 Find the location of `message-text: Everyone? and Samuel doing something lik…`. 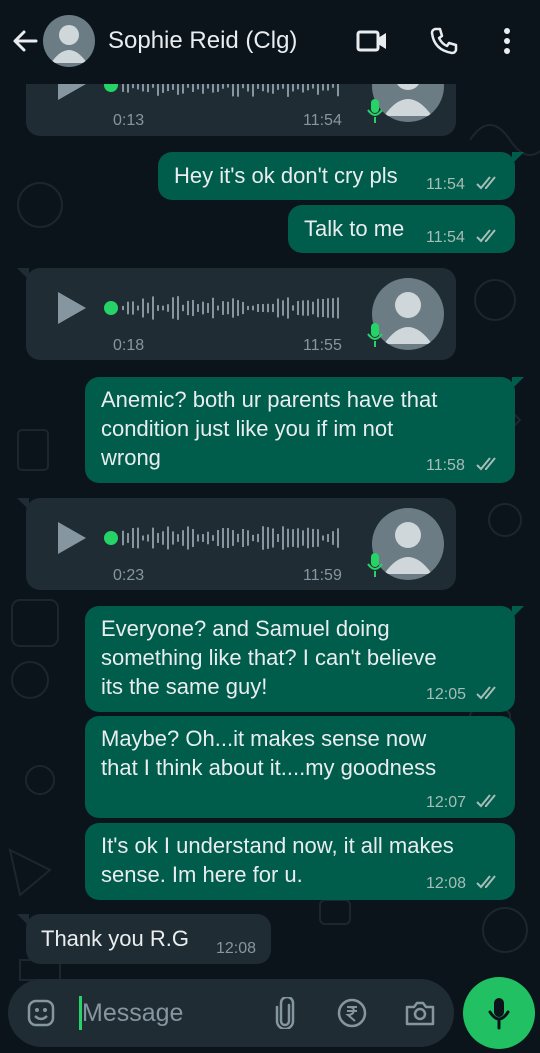

message-text: Everyone? and Samuel doing something lik… is located at coordinates (269, 657).